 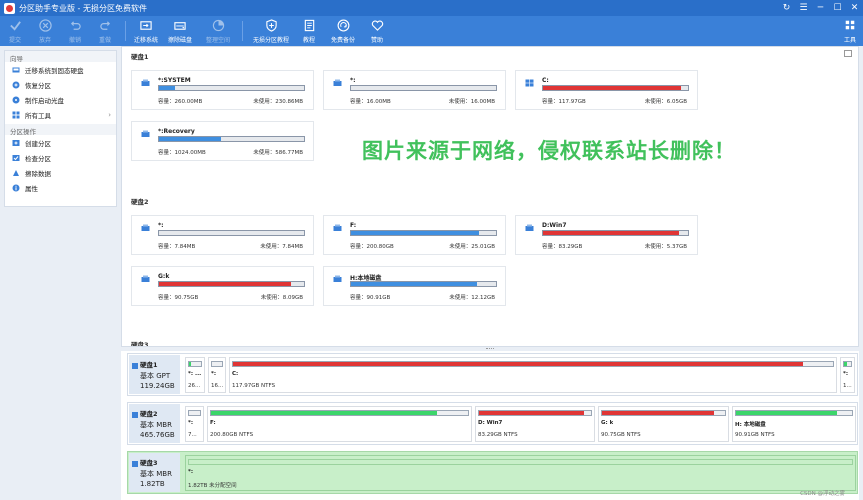 I want to click on disk-row: 硬盘3 基本 MBR 1.82TB *: 1.82TB 未分配空间, so click(x=492, y=472).